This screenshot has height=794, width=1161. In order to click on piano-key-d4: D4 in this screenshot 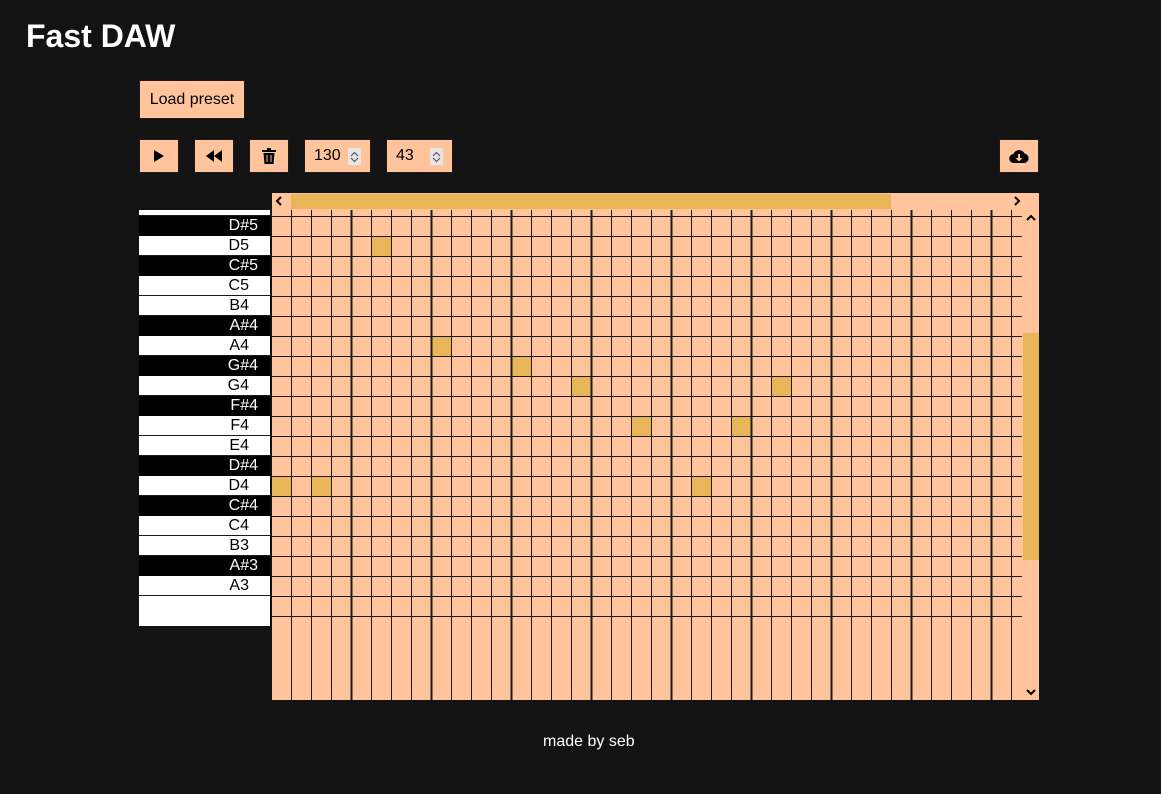, I will do `click(204, 486)`.